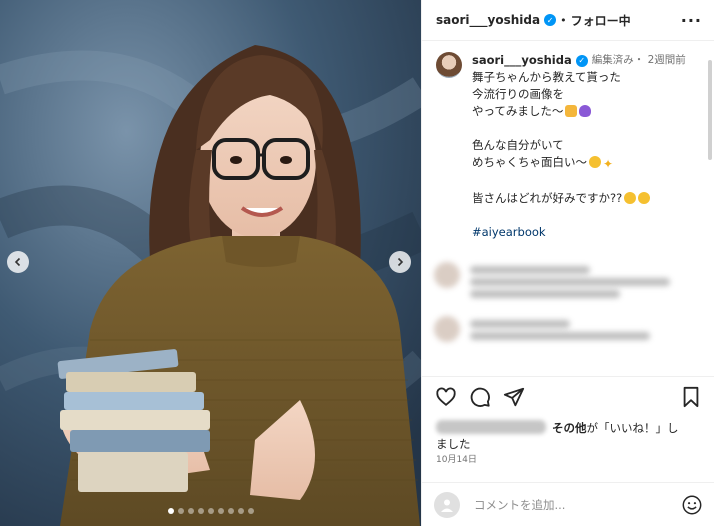  What do you see at coordinates (518, 111) in the screenshot?
I see `caption-line: やってみました〜` at bounding box center [518, 111].